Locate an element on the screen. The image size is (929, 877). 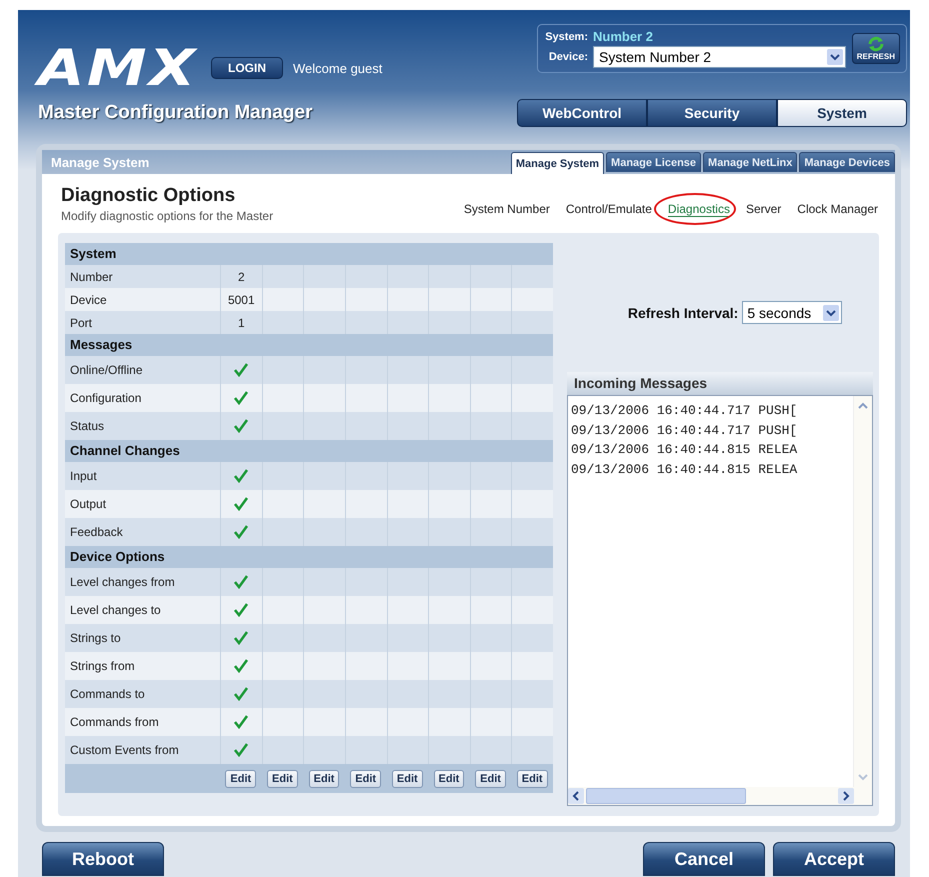
page-heading: Diagnostic Options is located at coordinates (148, 196).